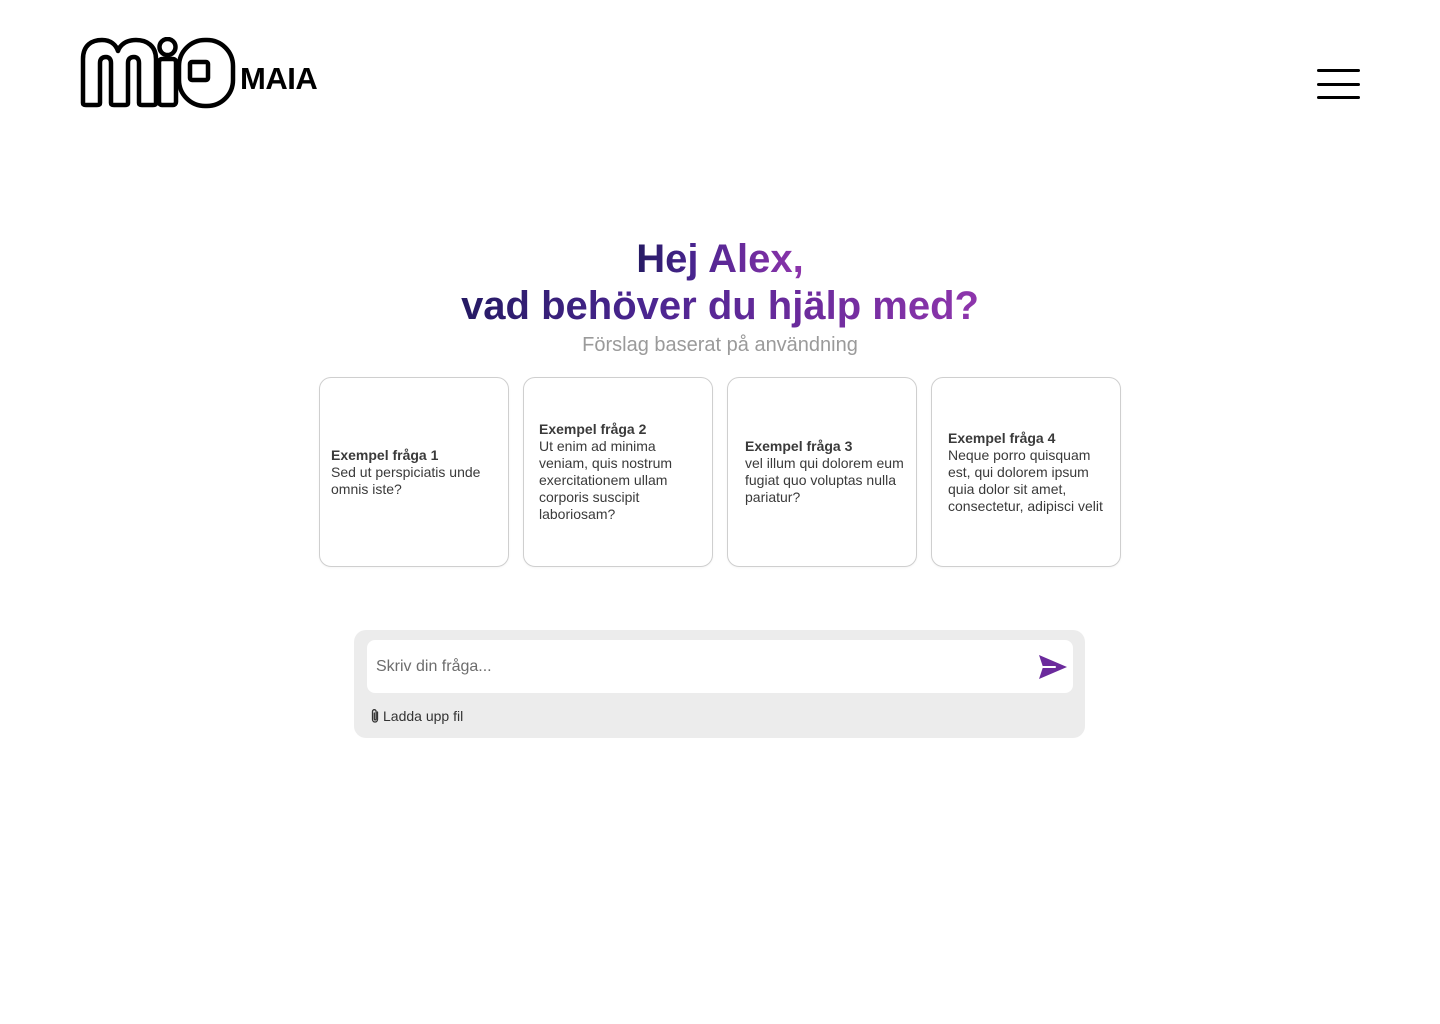 The height and width of the screenshot is (1024, 1440). I want to click on mio-logo-icon, so click(158, 73).